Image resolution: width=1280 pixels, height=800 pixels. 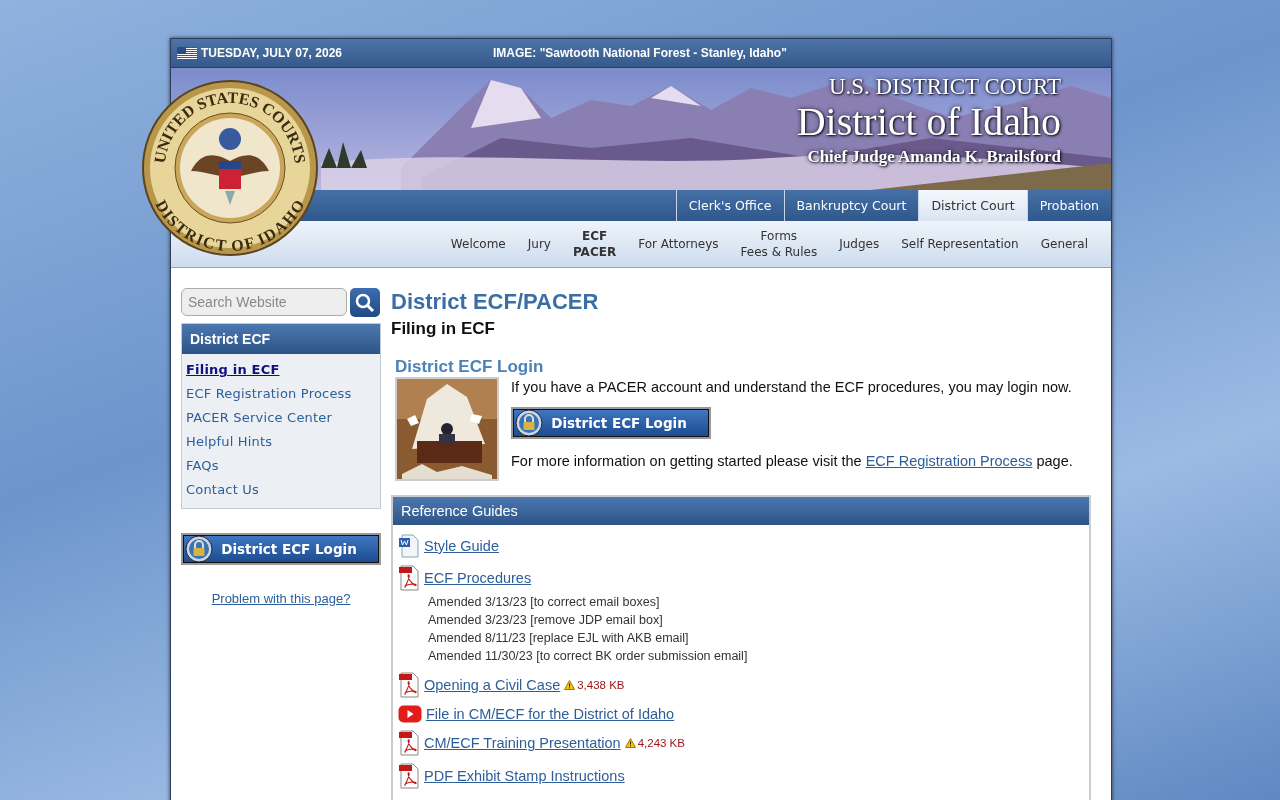 I want to click on sidebar-link: PACER Service Center, so click(x=281, y=418).